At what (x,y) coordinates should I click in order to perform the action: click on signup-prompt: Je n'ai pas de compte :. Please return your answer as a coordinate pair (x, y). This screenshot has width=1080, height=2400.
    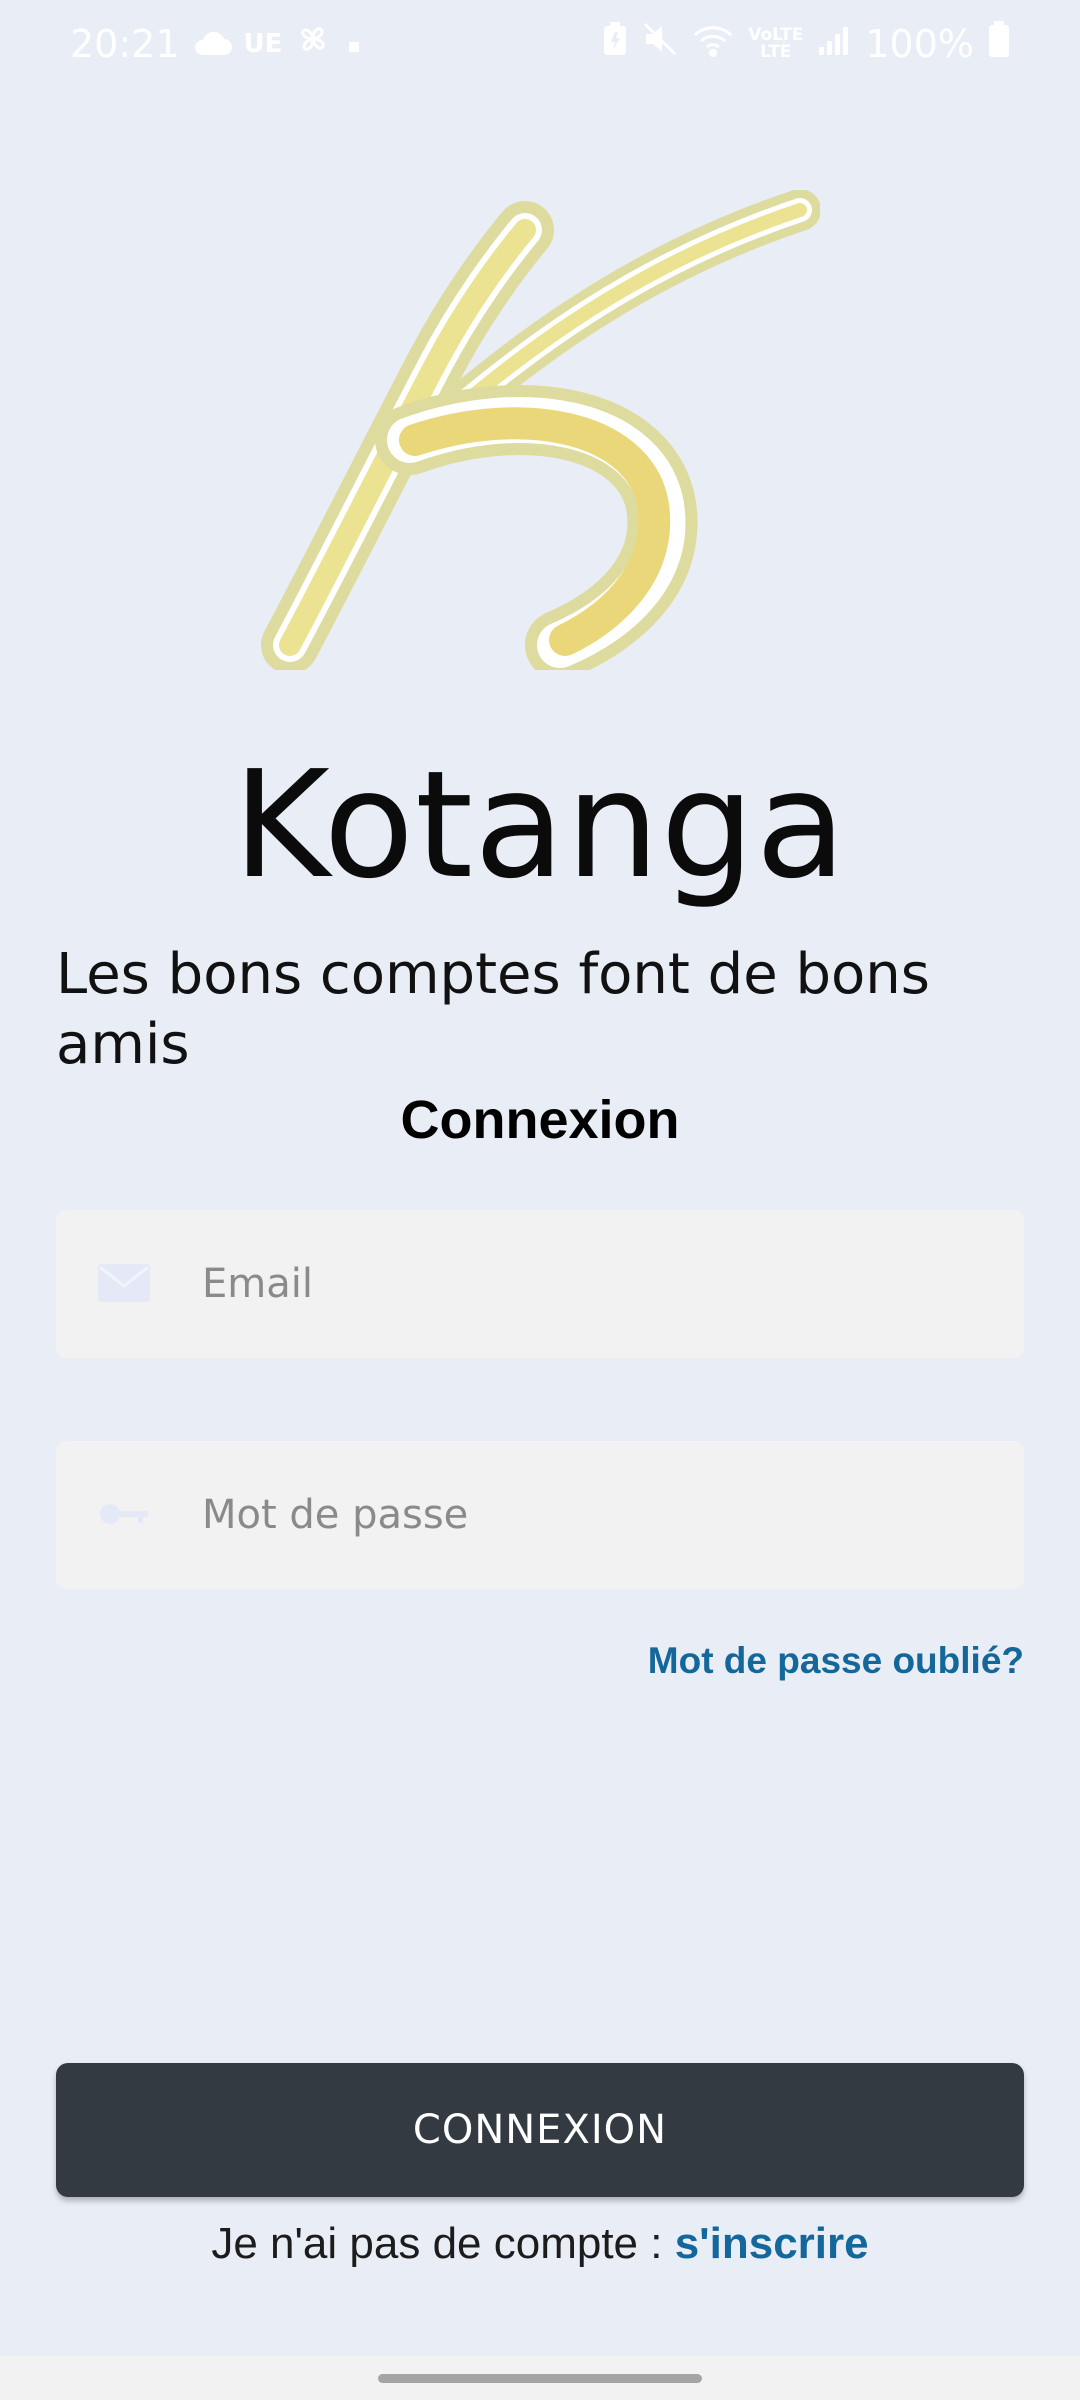
    Looking at the image, I should click on (443, 2243).